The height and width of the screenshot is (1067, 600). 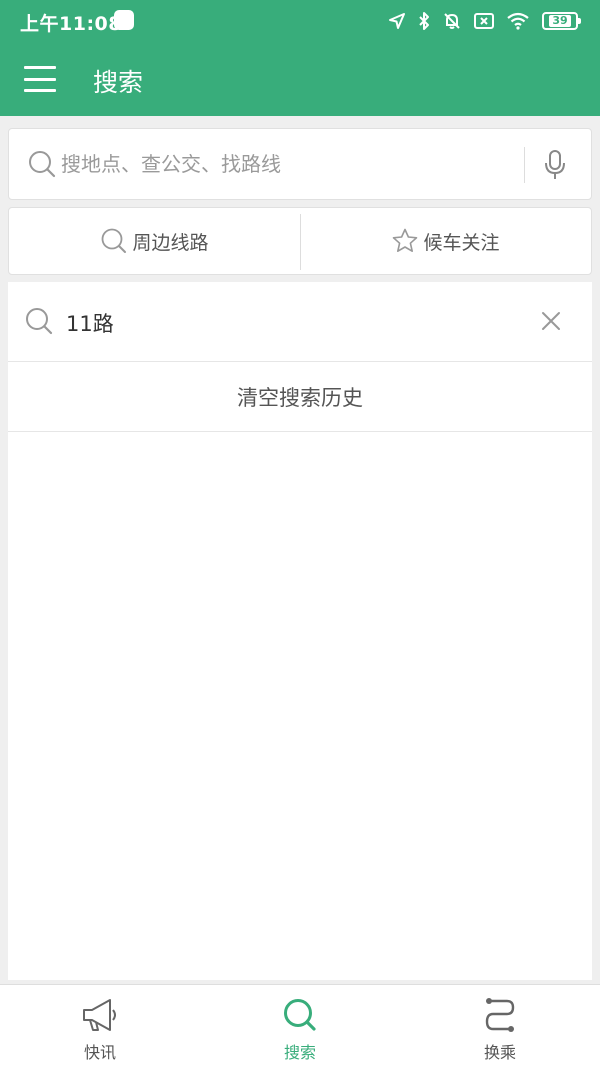 I want to click on search-input, so click(x=291, y=164).